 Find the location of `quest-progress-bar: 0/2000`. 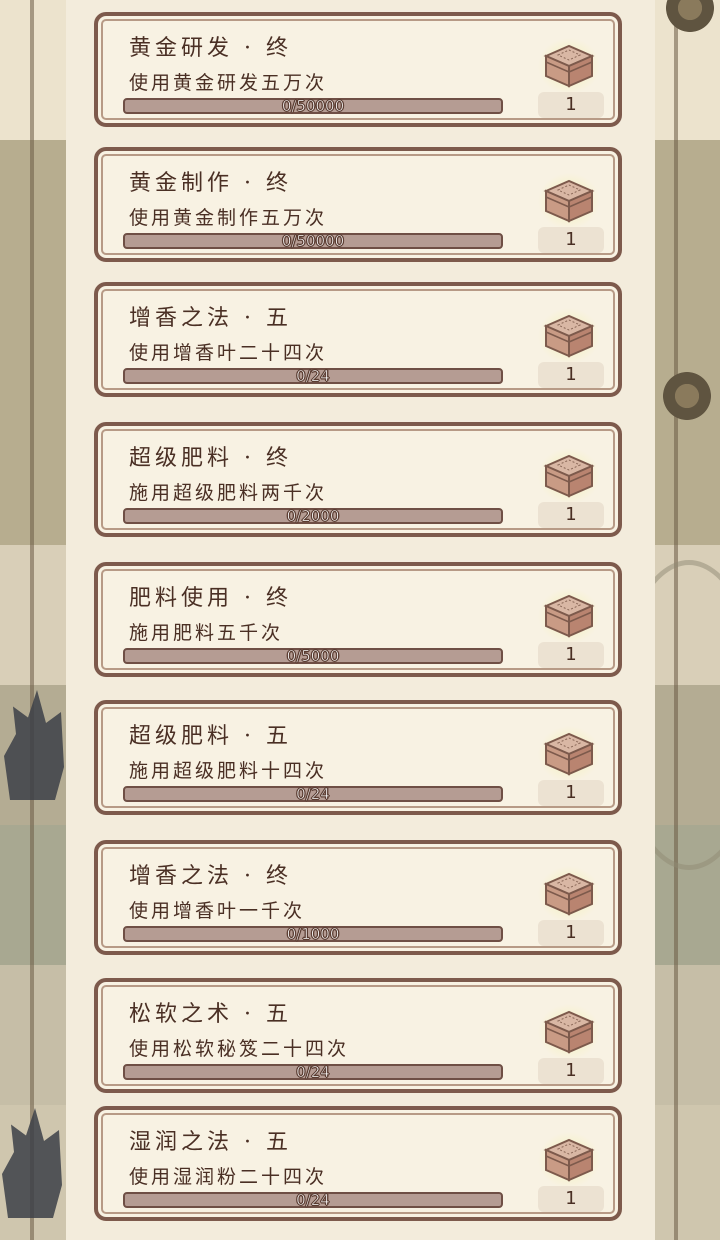

quest-progress-bar: 0/2000 is located at coordinates (313, 516).